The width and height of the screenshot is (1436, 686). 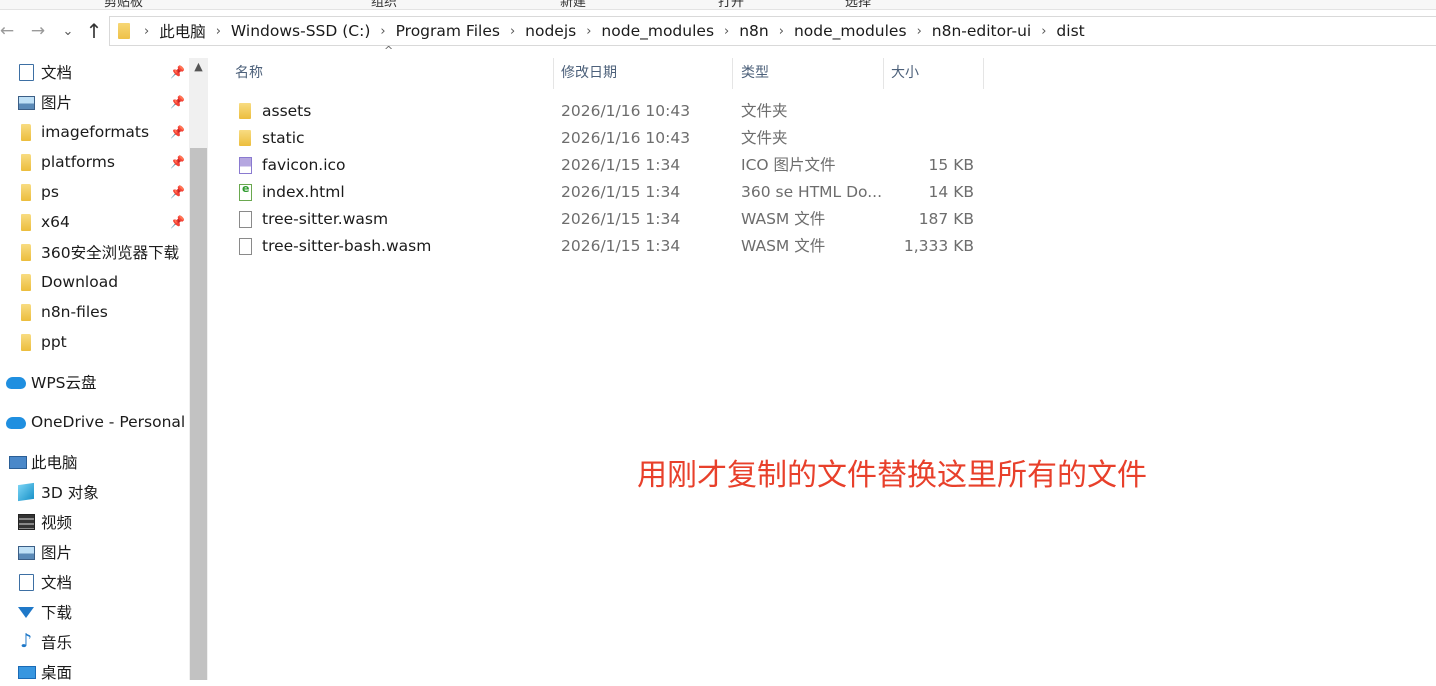 What do you see at coordinates (95, 642) in the screenshot?
I see `sidebar-item-music: ♪ 音乐` at bounding box center [95, 642].